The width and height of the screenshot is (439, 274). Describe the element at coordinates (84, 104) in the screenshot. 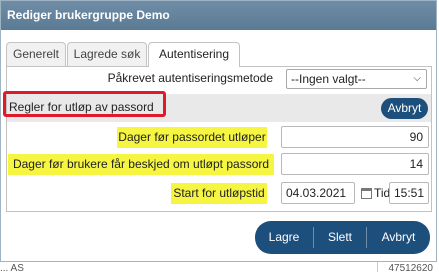

I see `annotation-highlight-box` at that location.